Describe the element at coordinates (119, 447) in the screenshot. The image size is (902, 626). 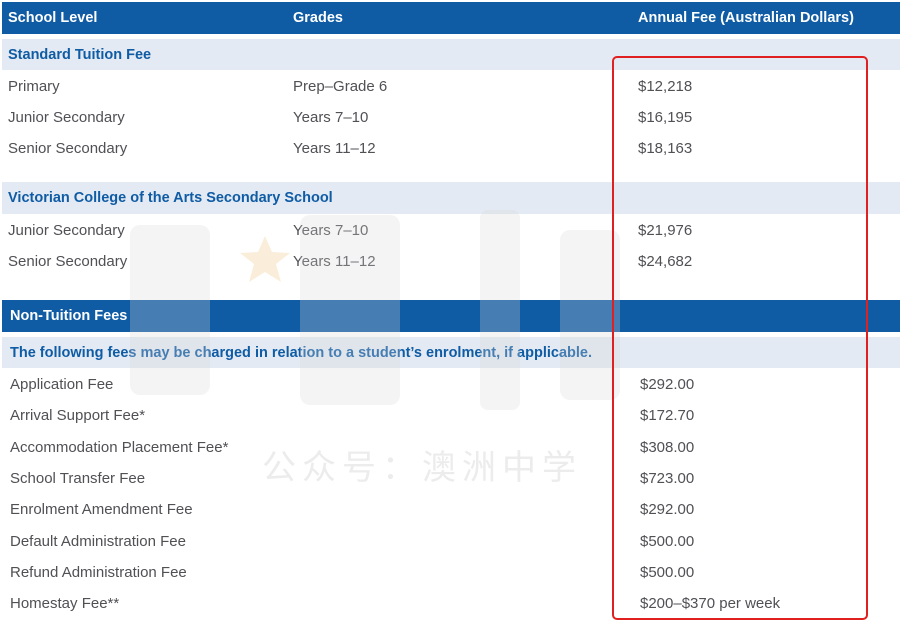
I see `fee-name-cell: Accommodation Placement Fee*` at that location.